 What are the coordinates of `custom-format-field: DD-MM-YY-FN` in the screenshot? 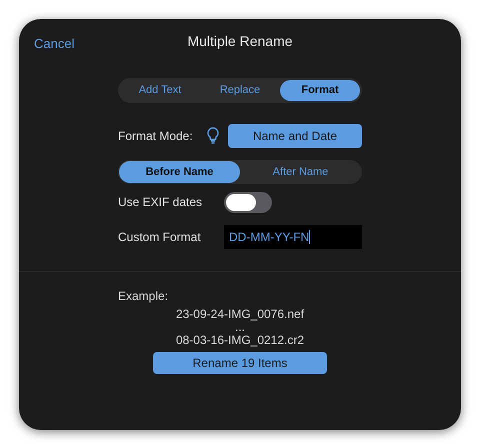 It's located at (293, 237).